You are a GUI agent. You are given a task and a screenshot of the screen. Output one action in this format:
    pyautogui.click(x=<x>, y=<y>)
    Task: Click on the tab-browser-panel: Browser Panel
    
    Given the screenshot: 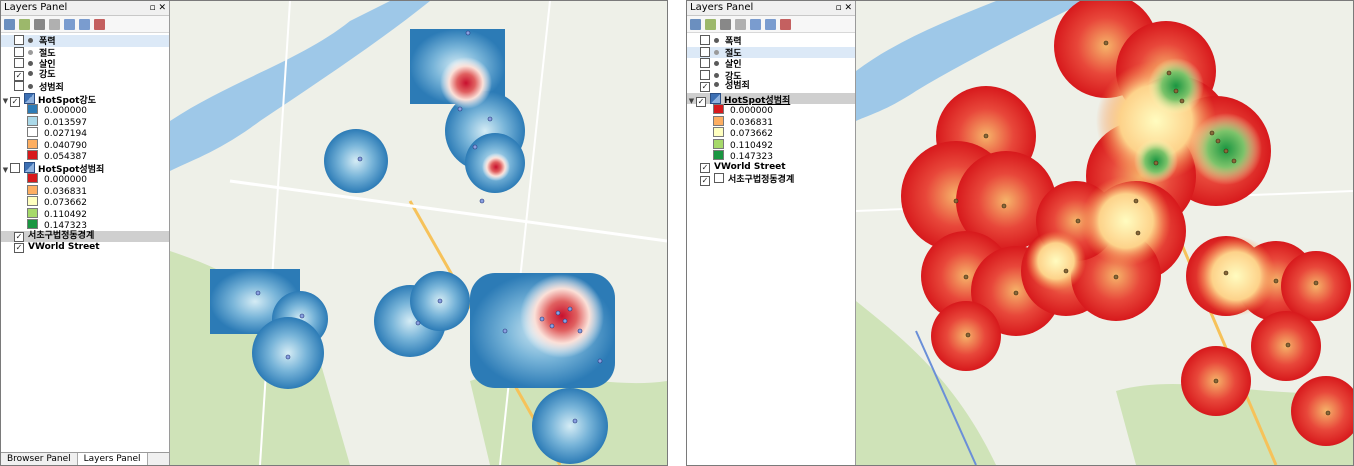 What is the action you would take?
    pyautogui.click(x=39, y=459)
    